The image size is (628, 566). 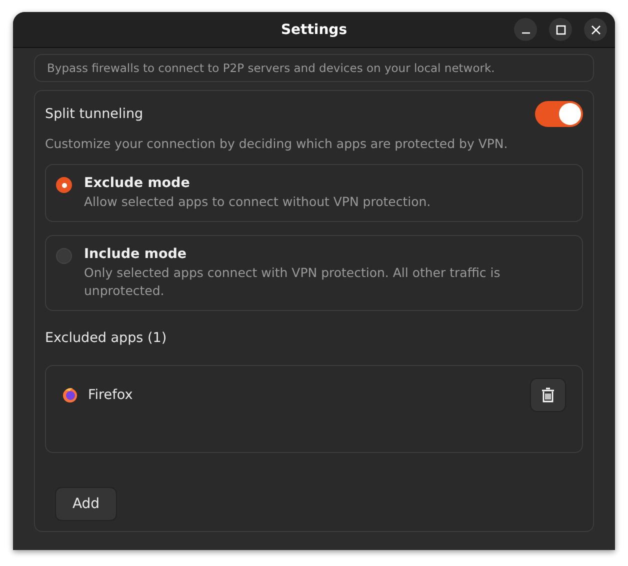 I want to click on mode-option: Exclude mode Allow selected apps to connect without VPN protection., so click(x=314, y=193).